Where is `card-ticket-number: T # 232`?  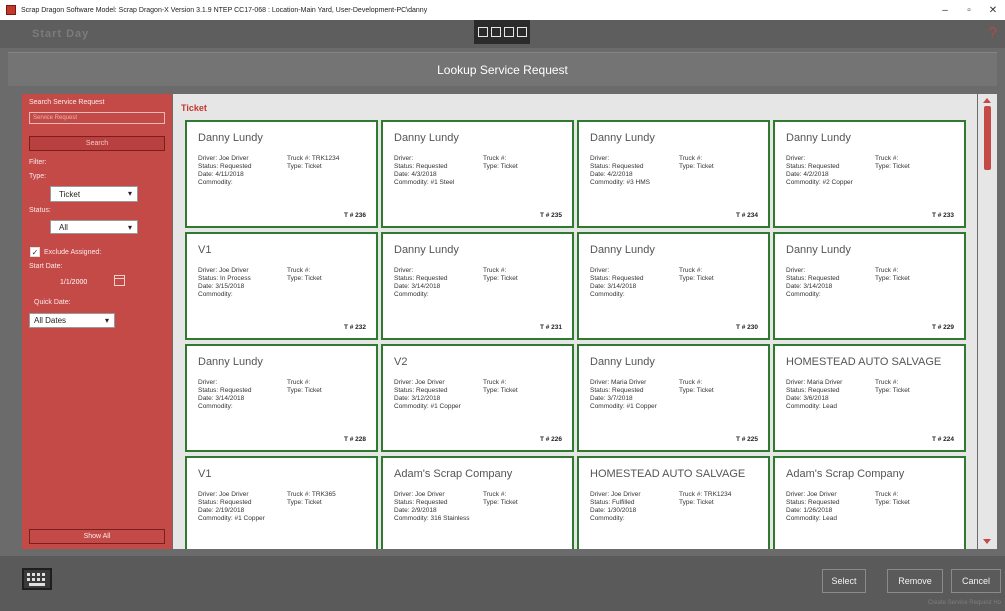
card-ticket-number: T # 232 is located at coordinates (354, 327).